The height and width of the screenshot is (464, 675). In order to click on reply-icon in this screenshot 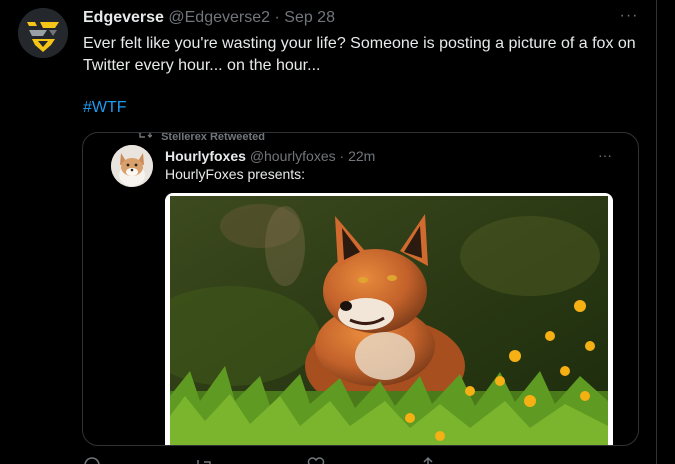, I will do `click(92, 460)`.